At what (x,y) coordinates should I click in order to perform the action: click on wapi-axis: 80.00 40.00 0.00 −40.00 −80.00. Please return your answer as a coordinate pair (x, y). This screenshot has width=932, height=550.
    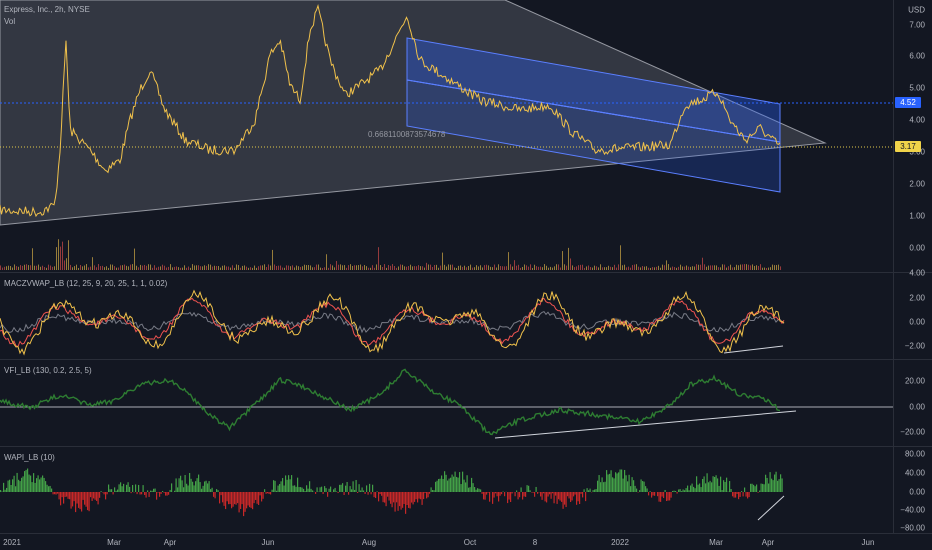
    Looking at the image, I should click on (912, 490).